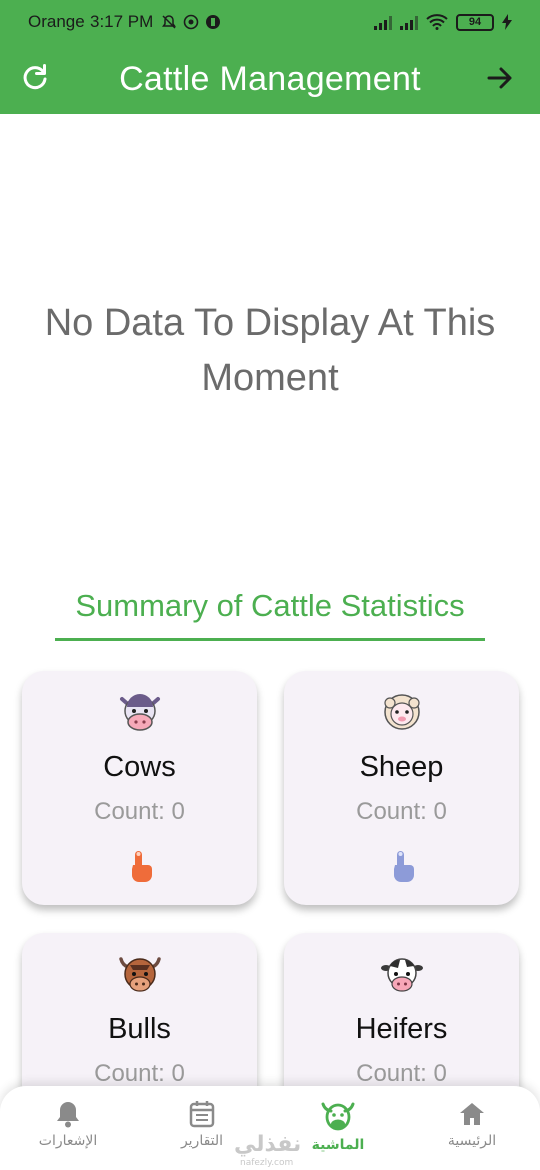  Describe the element at coordinates (500, 78) in the screenshot. I see `arrow-forward-icon` at that location.